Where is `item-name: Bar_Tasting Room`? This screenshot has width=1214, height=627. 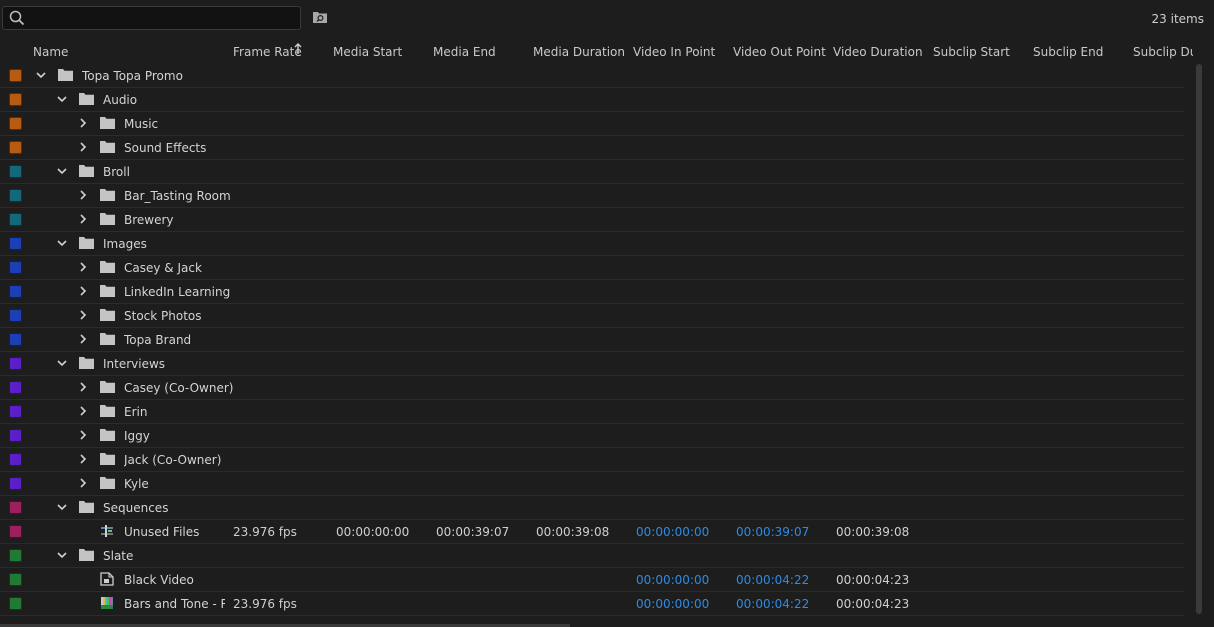
item-name: Bar_Tasting Room is located at coordinates (177, 196).